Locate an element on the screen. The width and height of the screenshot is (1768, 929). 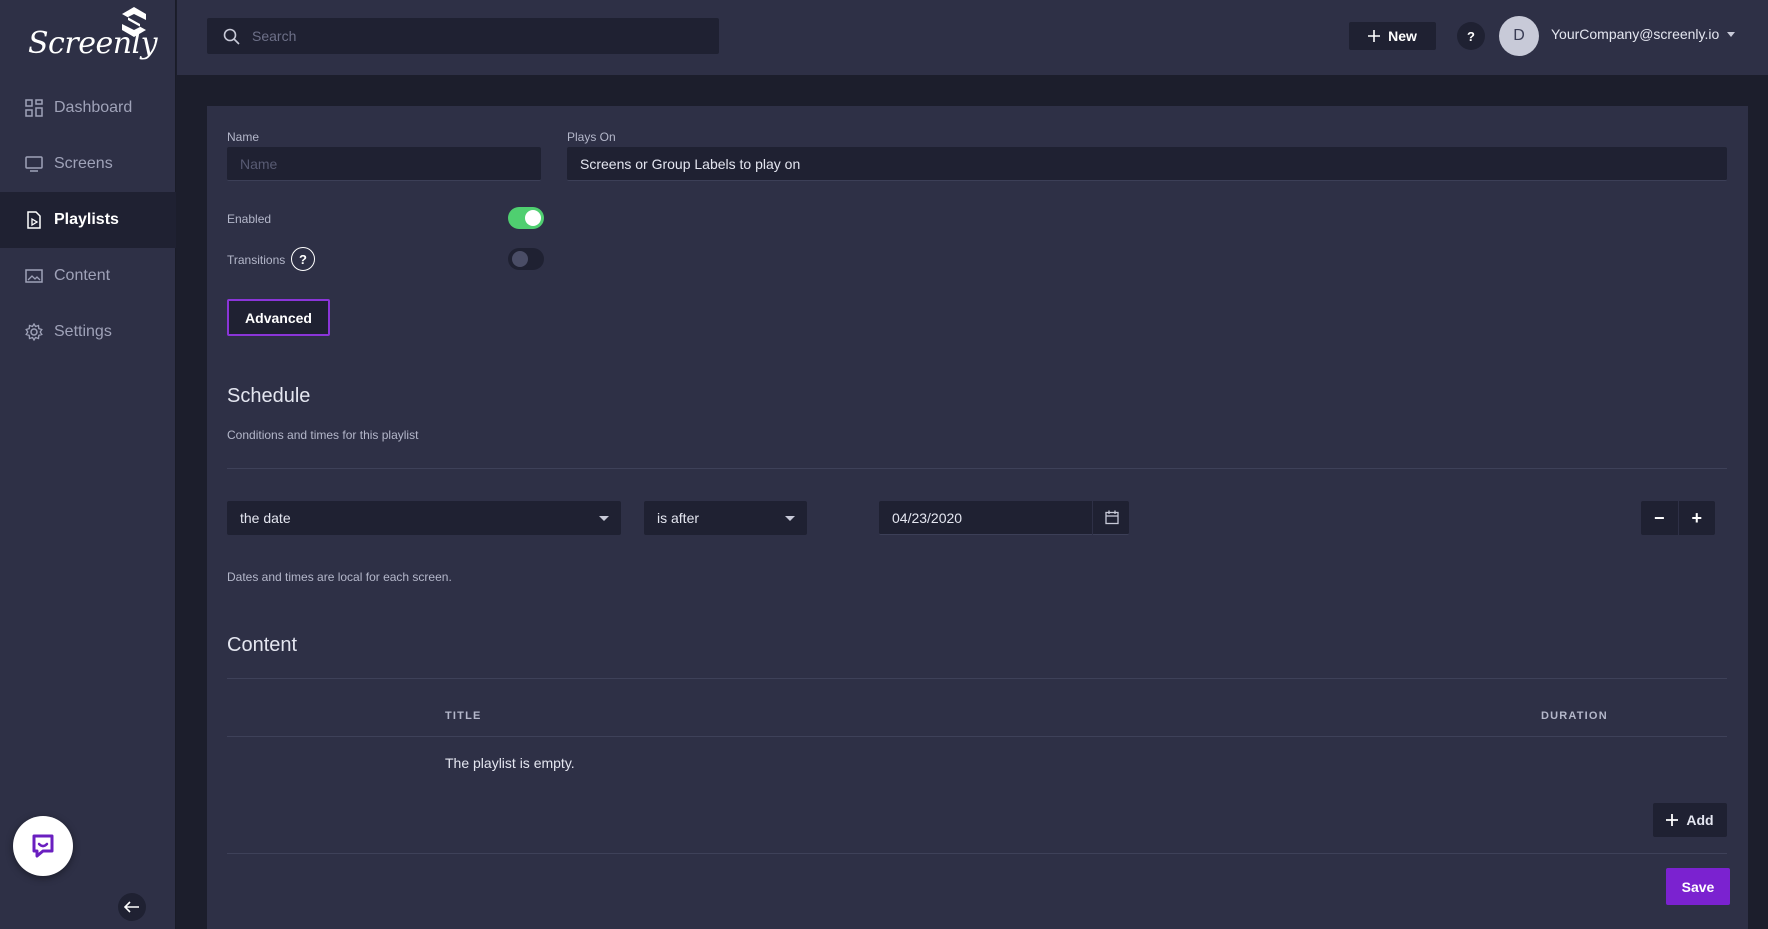
sidebar-item-playlists: Playlists is located at coordinates (88, 220).